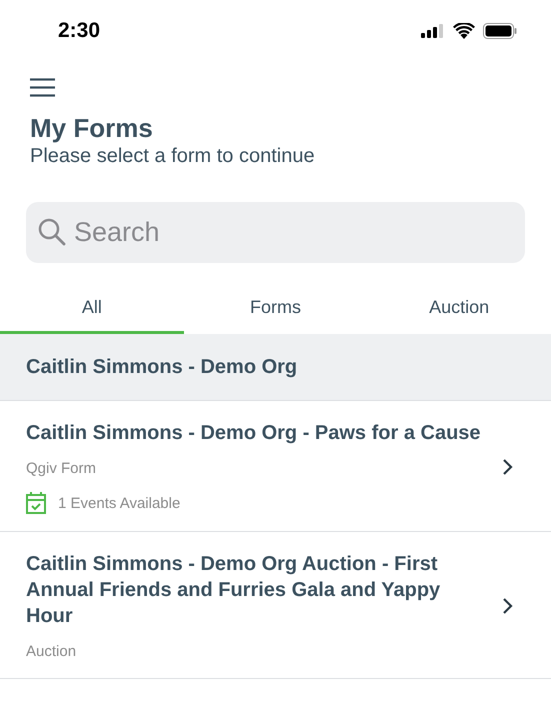 This screenshot has height=720, width=551. I want to click on tab: Forms, so click(276, 307).